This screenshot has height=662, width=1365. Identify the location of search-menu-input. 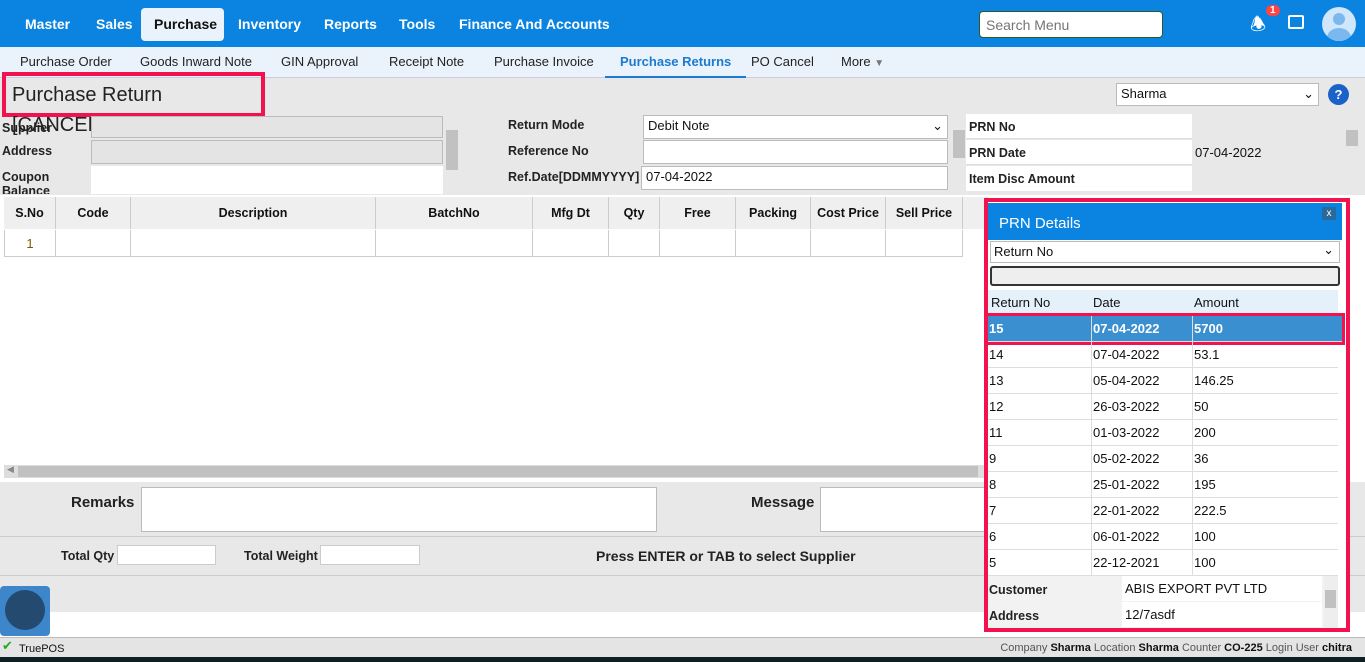
(1071, 24).